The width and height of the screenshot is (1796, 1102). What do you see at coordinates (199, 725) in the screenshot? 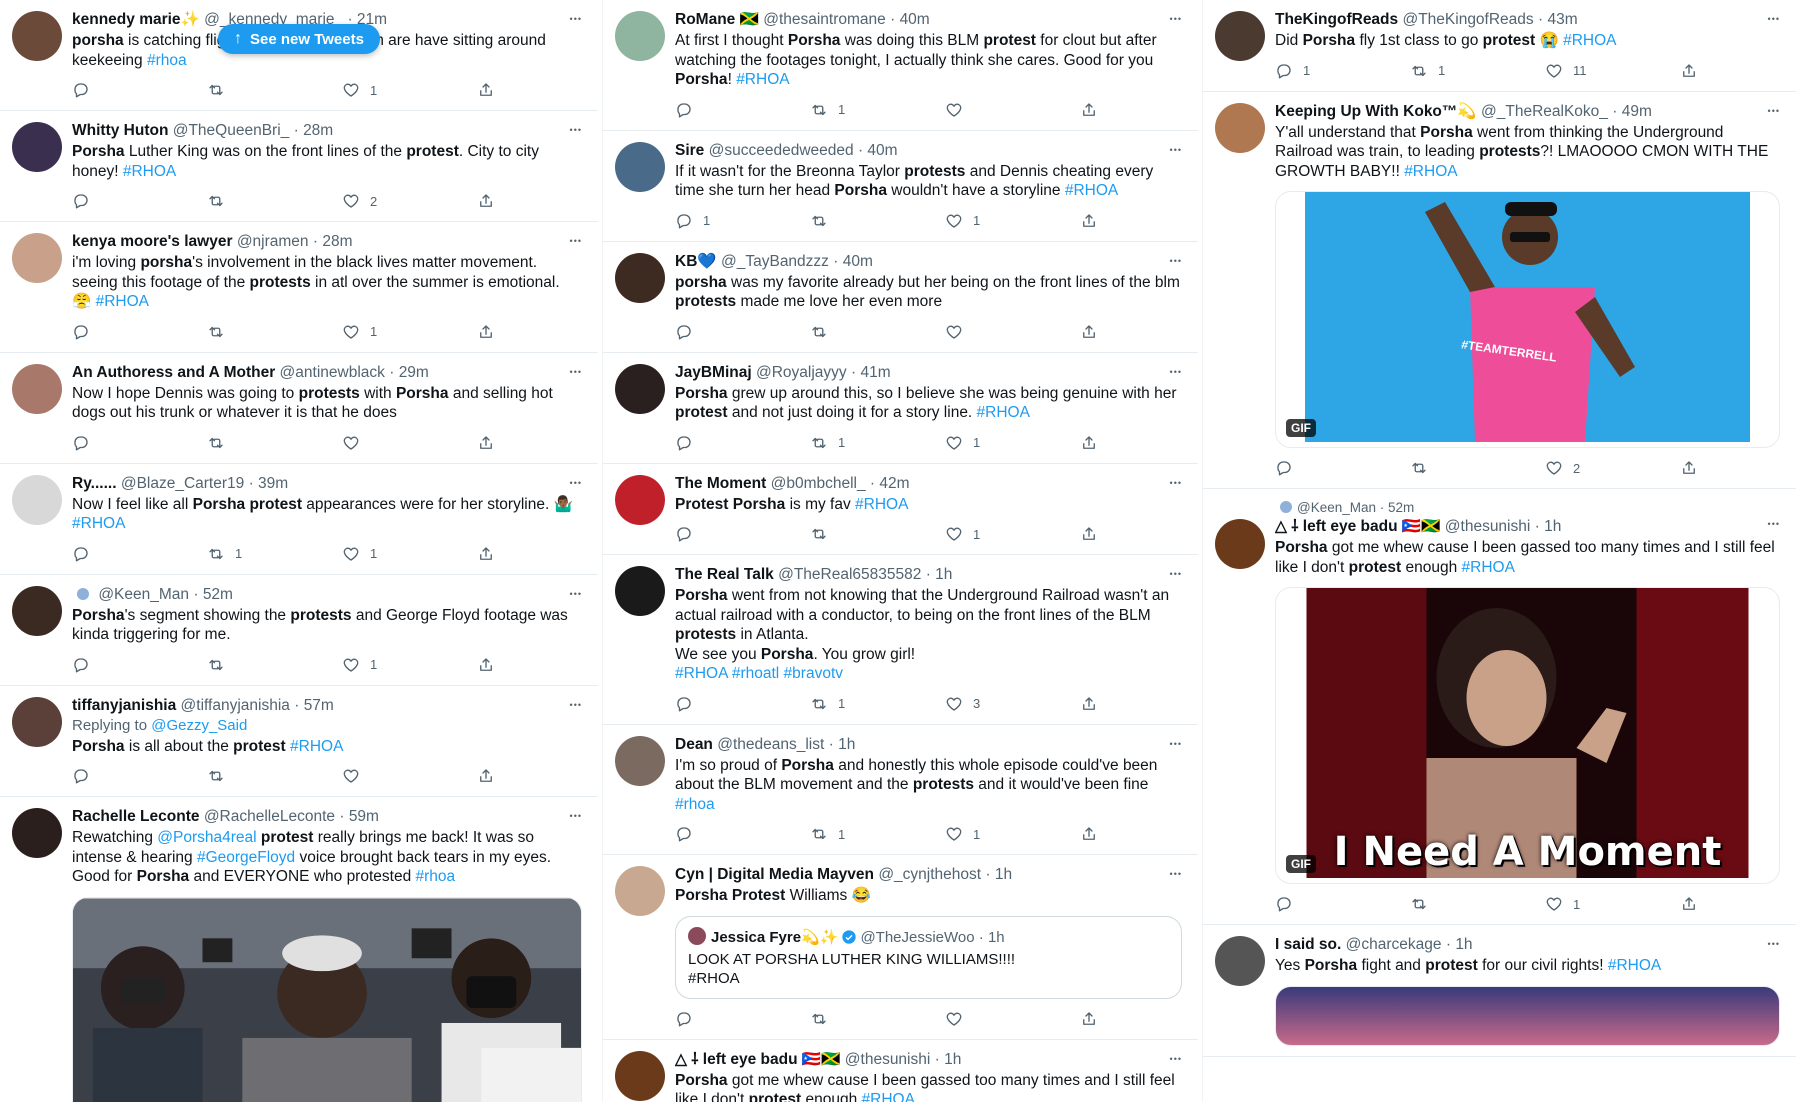
I see `replying-mention: @Gezzy_Said` at bounding box center [199, 725].